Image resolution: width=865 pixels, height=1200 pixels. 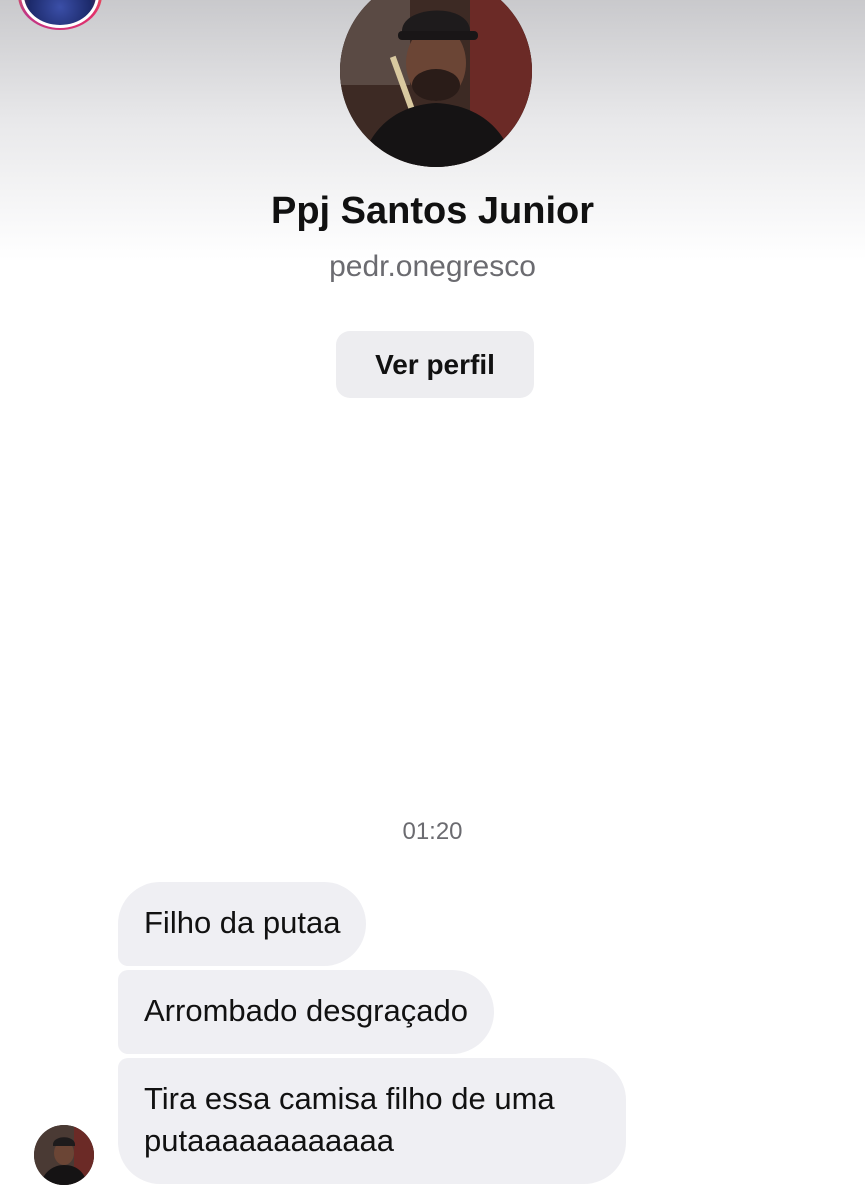 I want to click on message-timestamp: 01:20, so click(x=432, y=831).